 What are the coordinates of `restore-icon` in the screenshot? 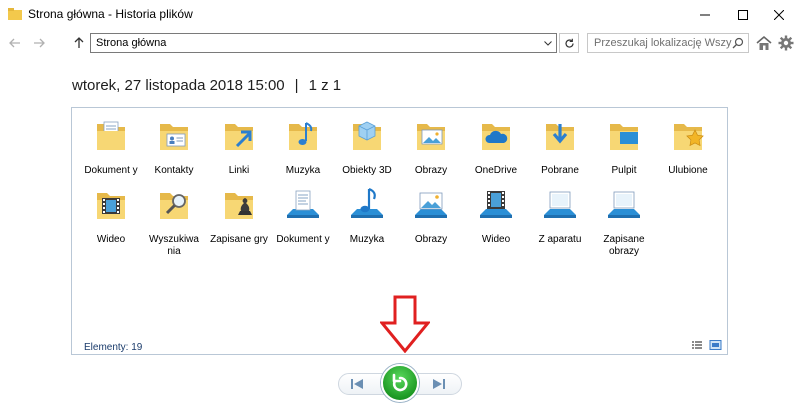 It's located at (400, 382).